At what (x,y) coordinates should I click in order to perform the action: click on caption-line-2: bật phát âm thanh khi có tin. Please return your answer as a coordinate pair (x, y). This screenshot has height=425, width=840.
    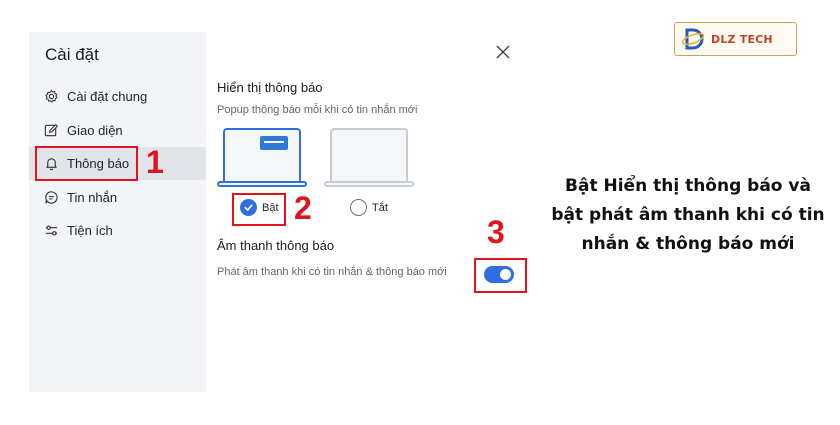
    Looking at the image, I should click on (688, 215).